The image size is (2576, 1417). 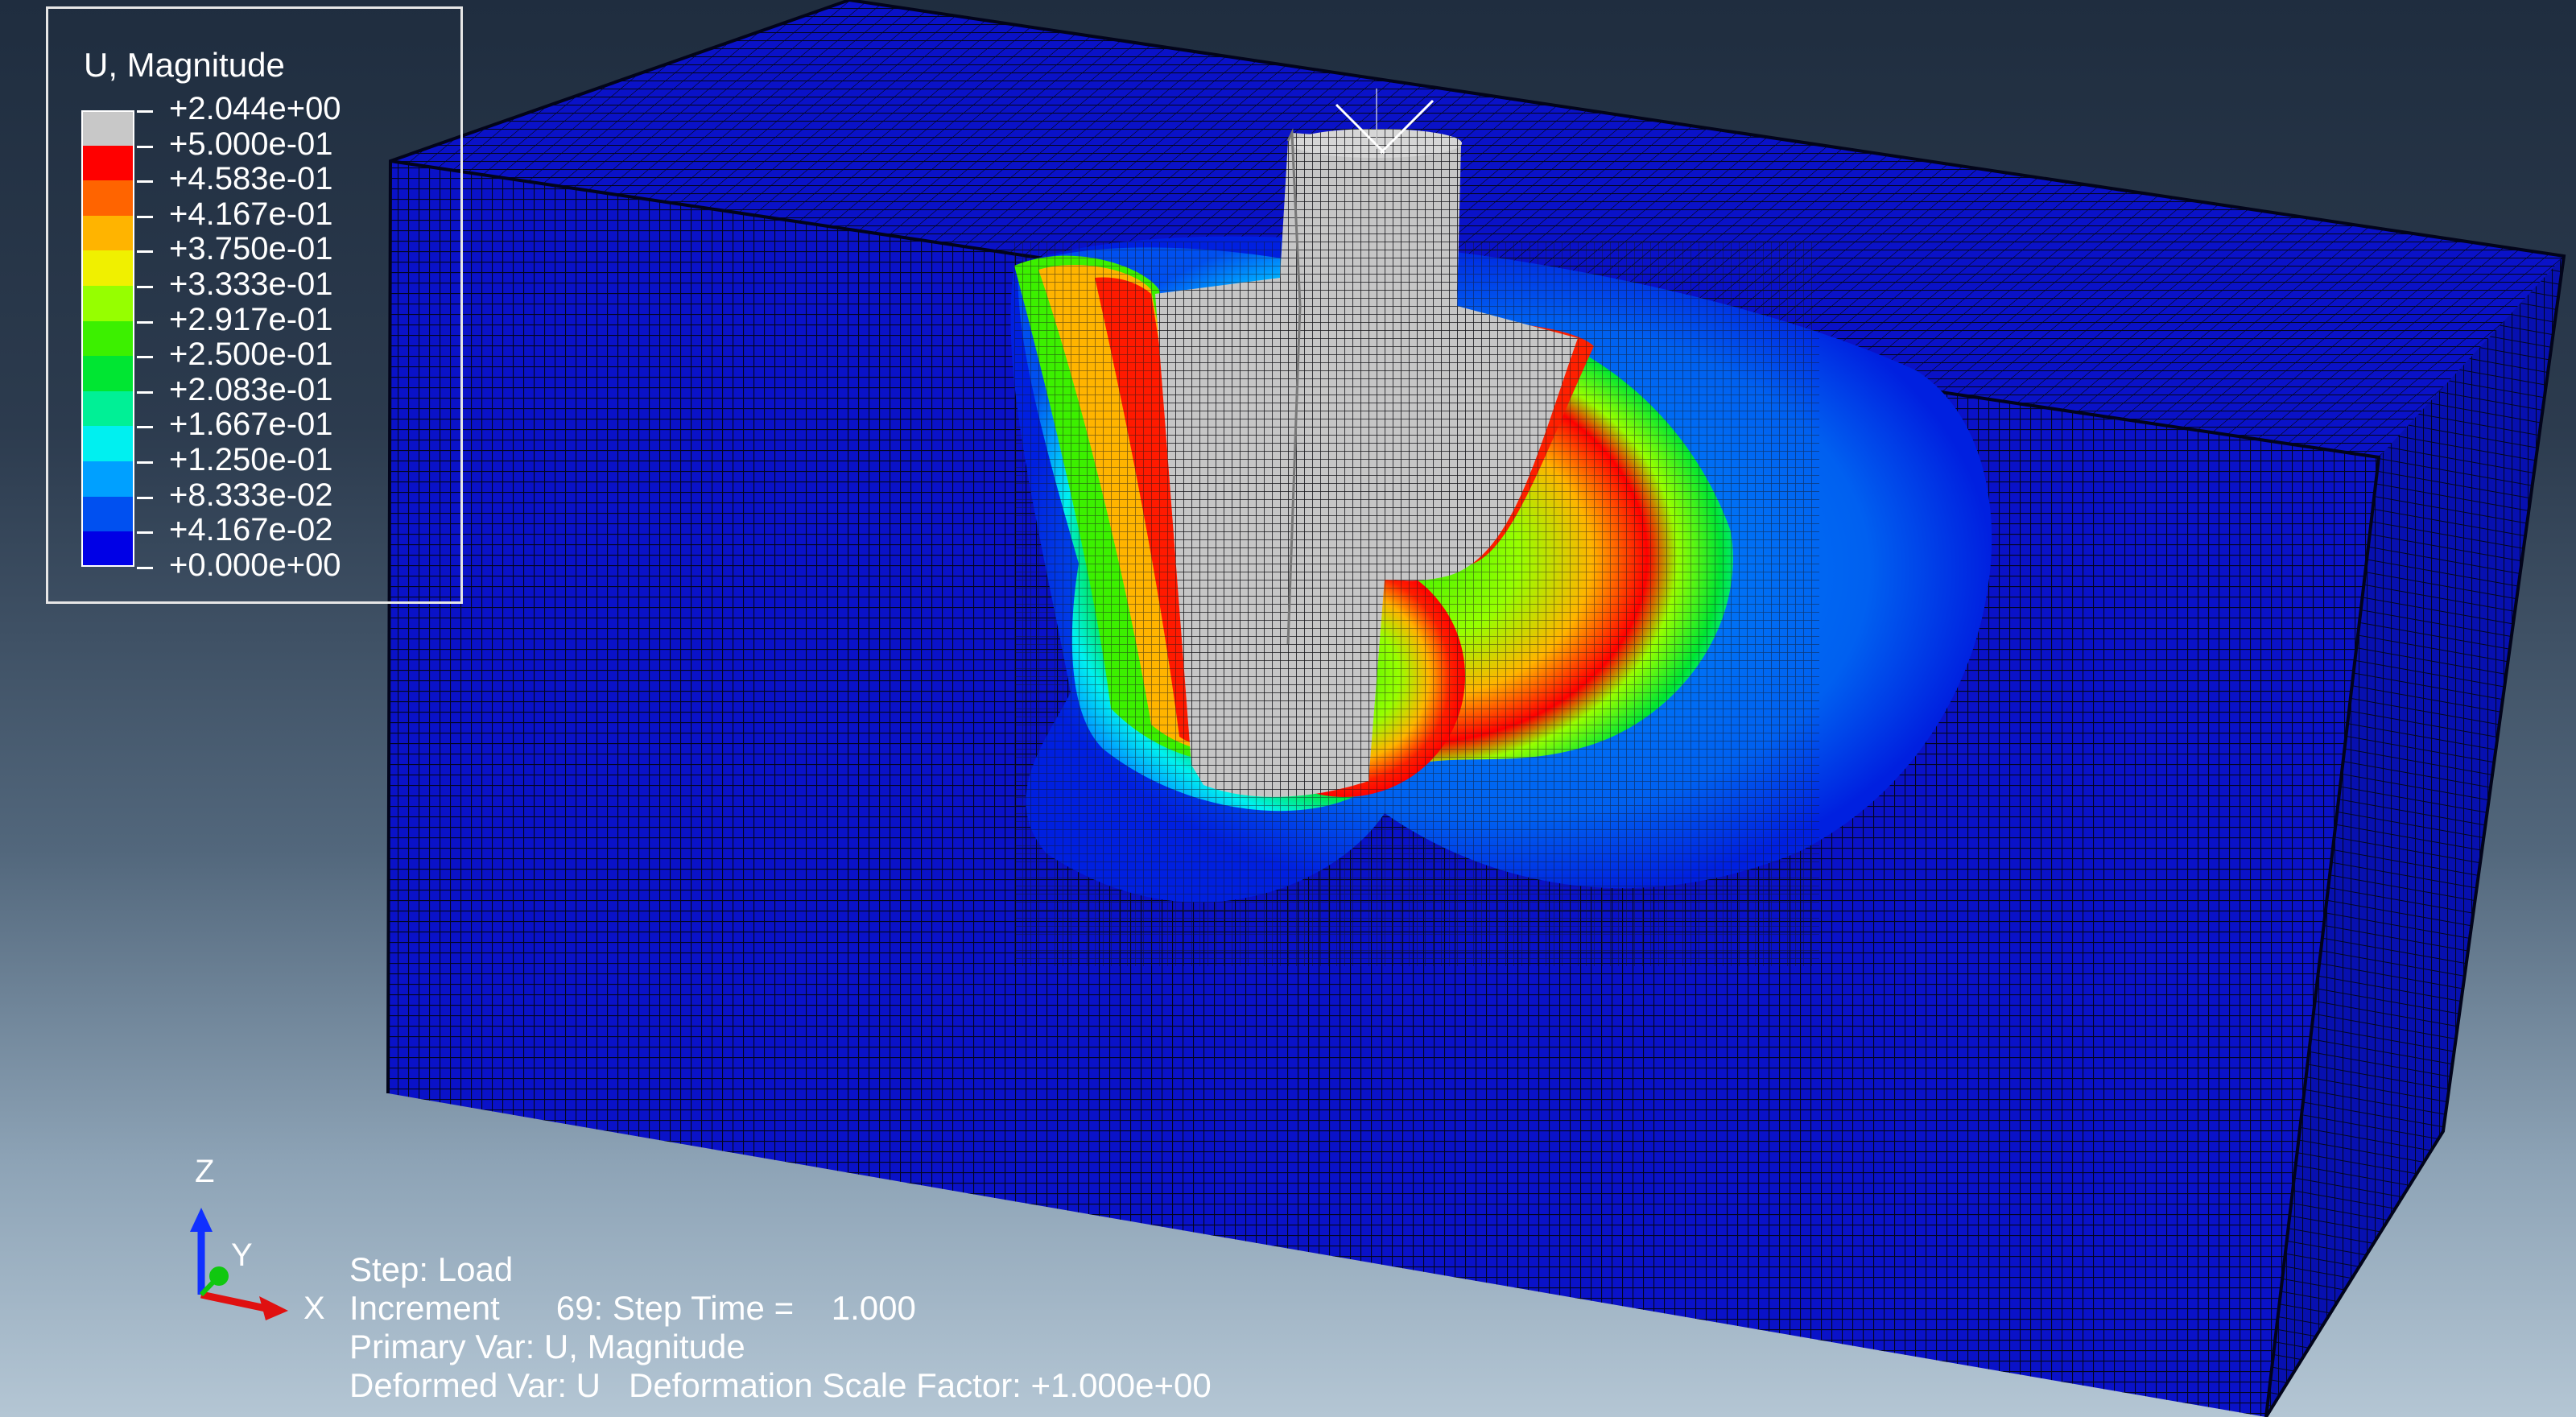 What do you see at coordinates (251, 144) in the screenshot?
I see `legend-value: +5.000e-01` at bounding box center [251, 144].